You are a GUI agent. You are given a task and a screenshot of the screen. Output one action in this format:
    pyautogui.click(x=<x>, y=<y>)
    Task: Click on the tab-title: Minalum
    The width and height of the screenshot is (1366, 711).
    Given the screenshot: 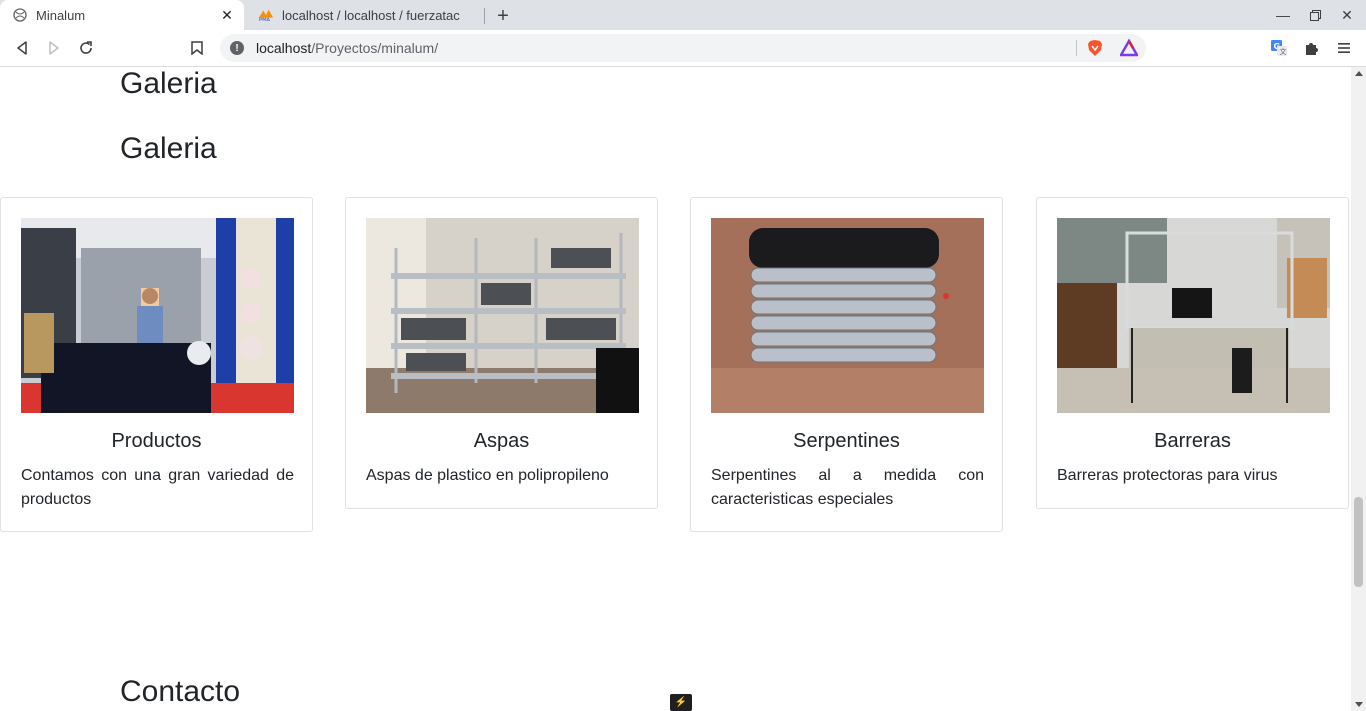 What is the action you would take?
    pyautogui.click(x=61, y=15)
    